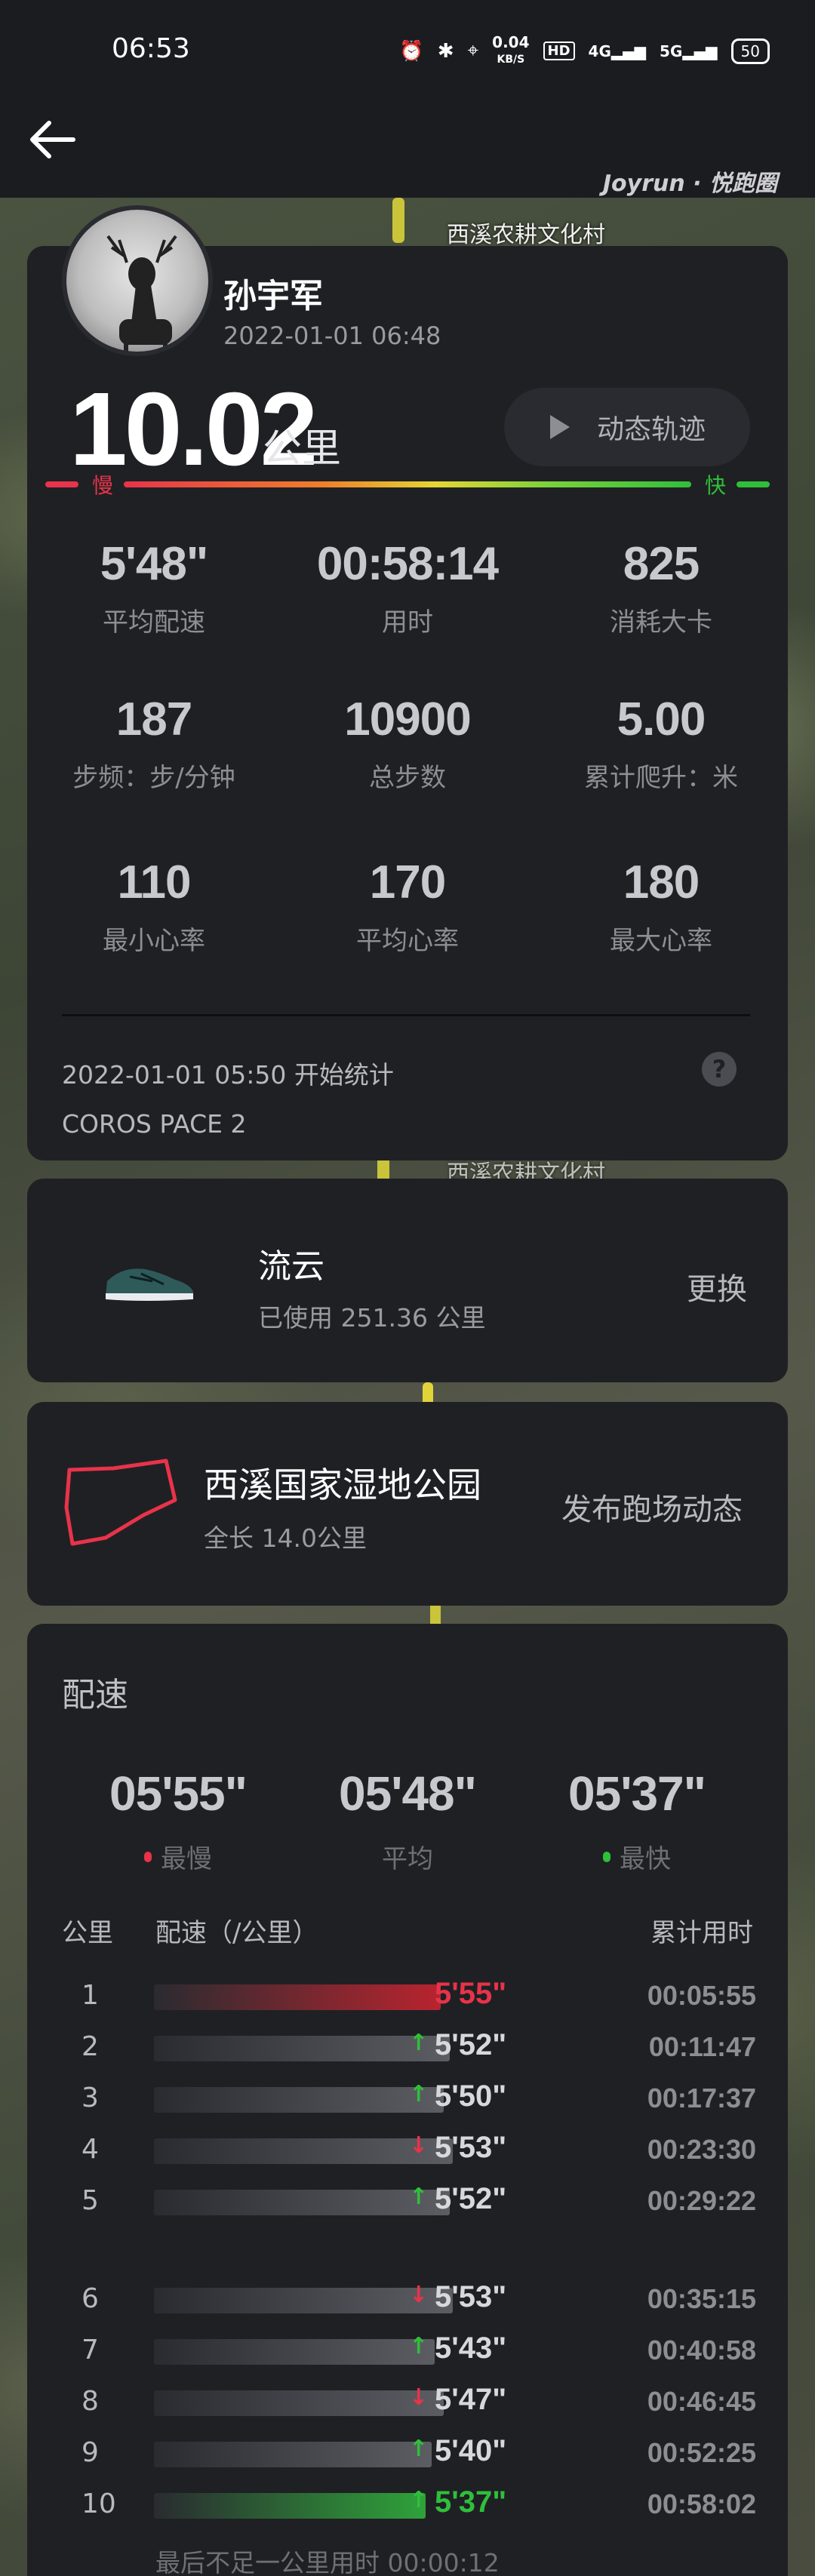 The height and width of the screenshot is (2576, 815). What do you see at coordinates (228, 1075) in the screenshot?
I see `start-time: 2022-01-01 05:50 开始统计` at bounding box center [228, 1075].